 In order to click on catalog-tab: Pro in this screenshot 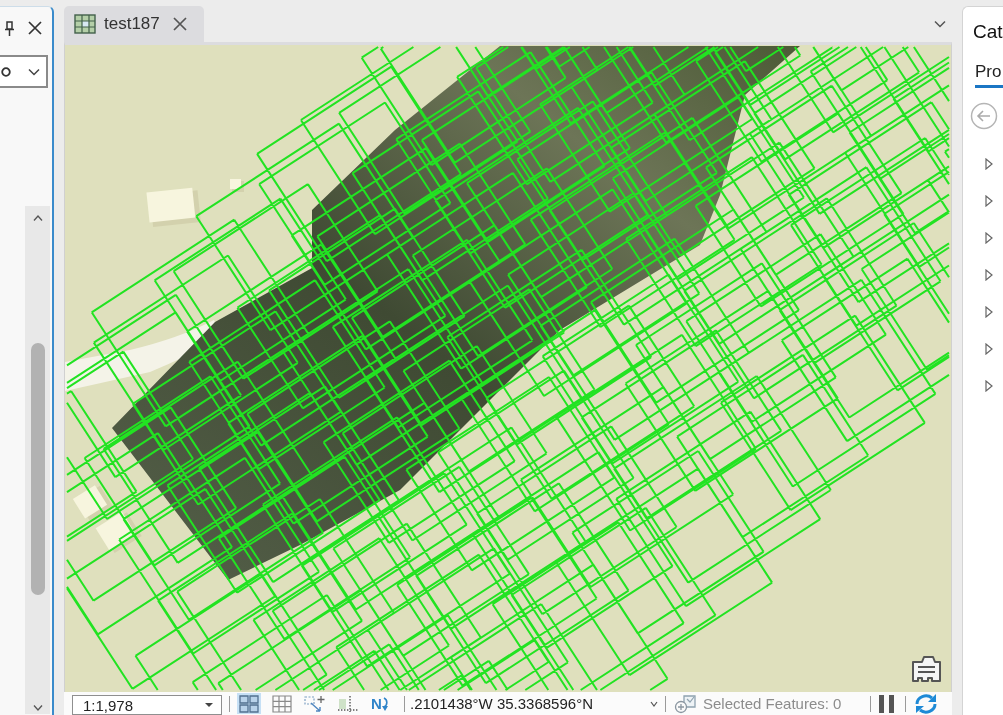, I will do `click(989, 75)`.